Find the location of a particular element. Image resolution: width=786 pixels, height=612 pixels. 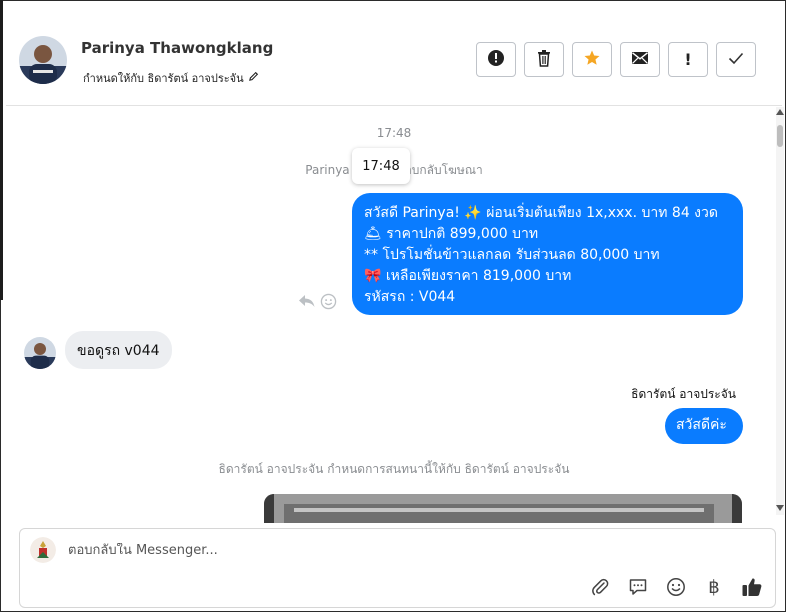

outgoing-greeting: สวัสดีค่ะ is located at coordinates (704, 426).